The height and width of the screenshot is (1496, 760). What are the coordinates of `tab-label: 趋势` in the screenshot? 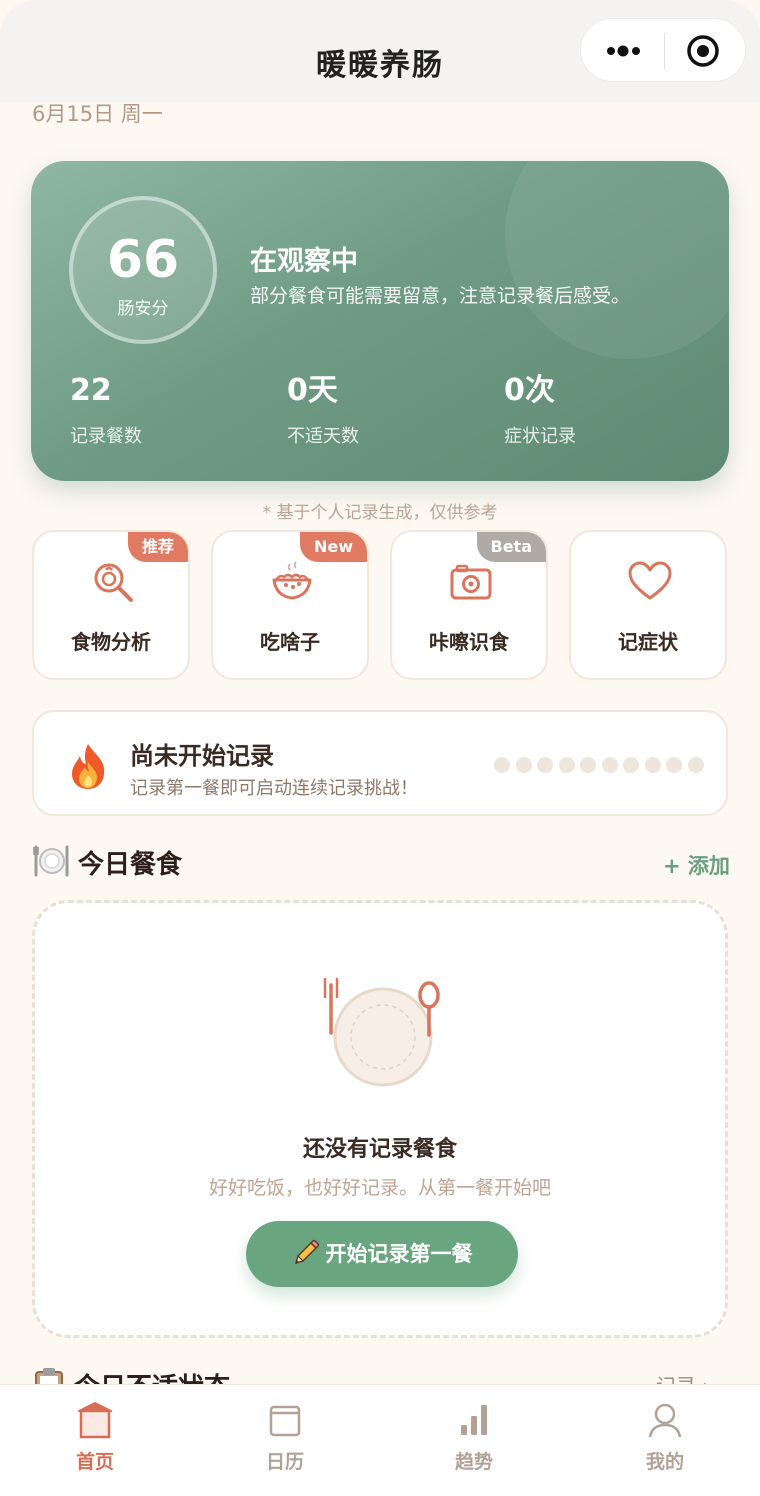 It's located at (473, 1462).